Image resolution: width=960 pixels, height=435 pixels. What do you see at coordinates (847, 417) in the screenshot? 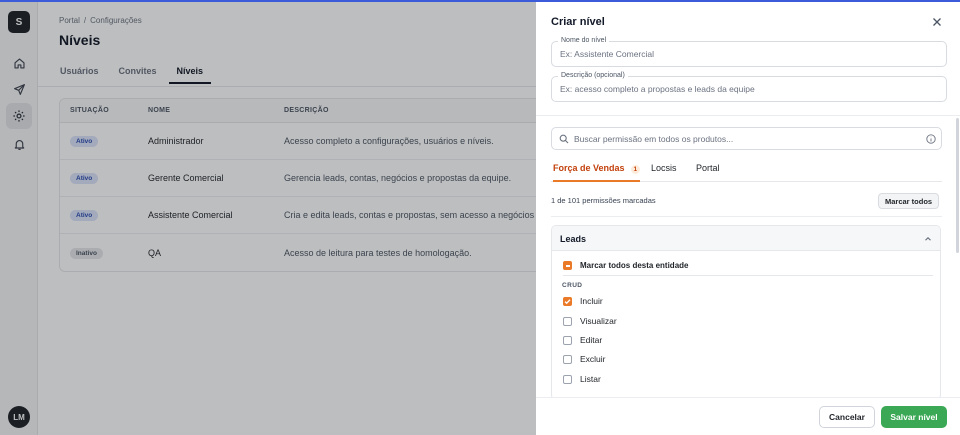
I see `cancel-button: Cancelar` at bounding box center [847, 417].